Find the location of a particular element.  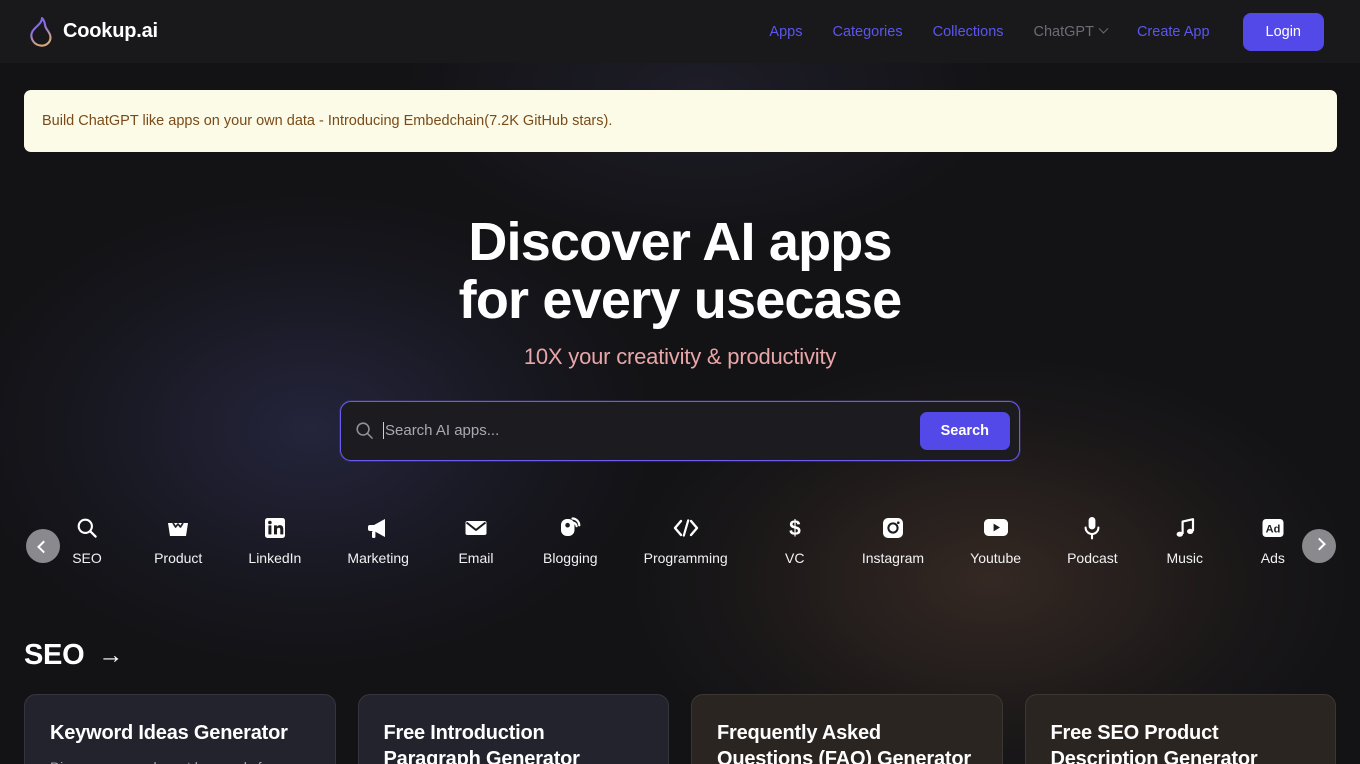

category-item-linkedin: LinkedIn is located at coordinates (274, 540).